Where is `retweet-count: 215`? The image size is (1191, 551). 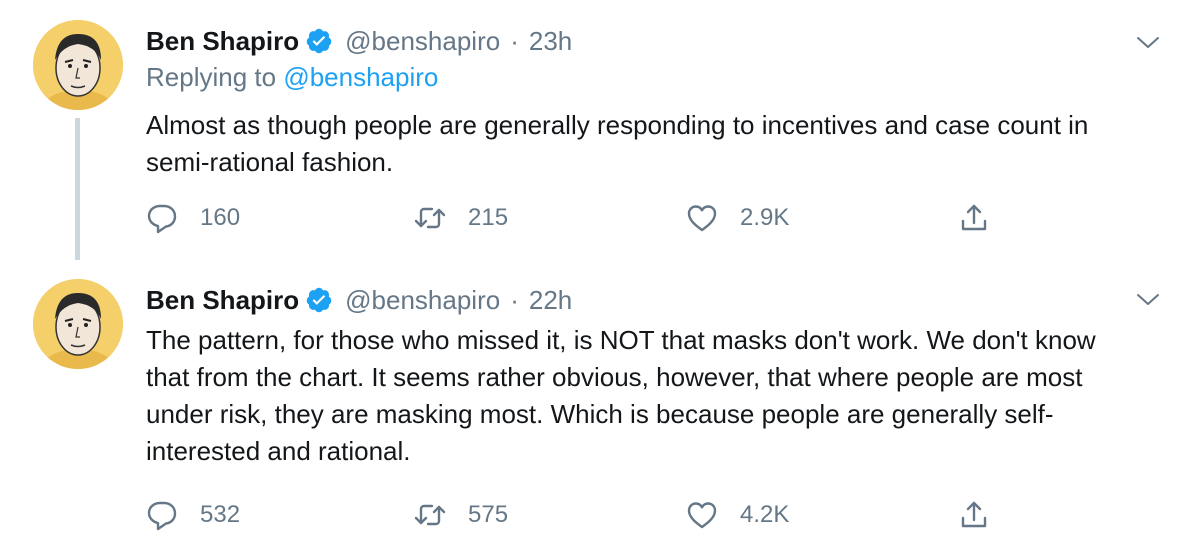
retweet-count: 215 is located at coordinates (488, 217).